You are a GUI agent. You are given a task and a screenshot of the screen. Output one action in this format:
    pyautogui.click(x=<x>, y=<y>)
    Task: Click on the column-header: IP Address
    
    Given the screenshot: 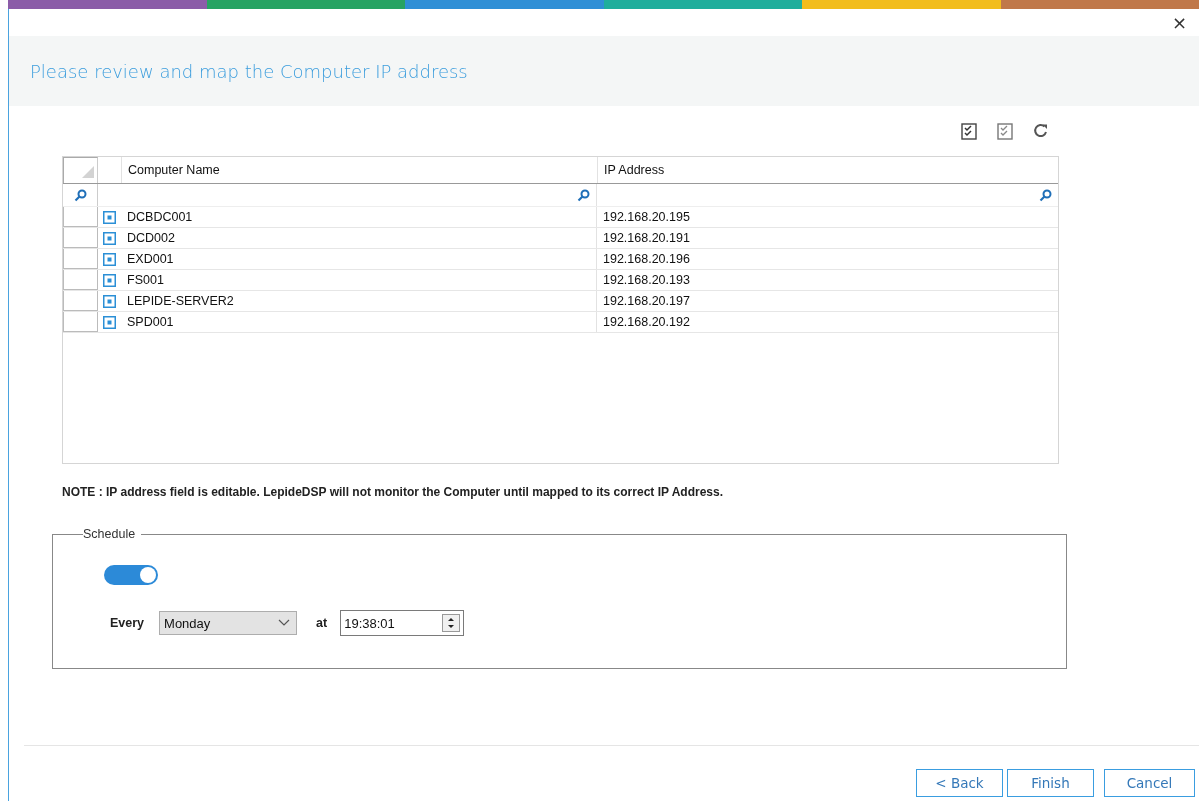 What is the action you would take?
    pyautogui.click(x=828, y=170)
    